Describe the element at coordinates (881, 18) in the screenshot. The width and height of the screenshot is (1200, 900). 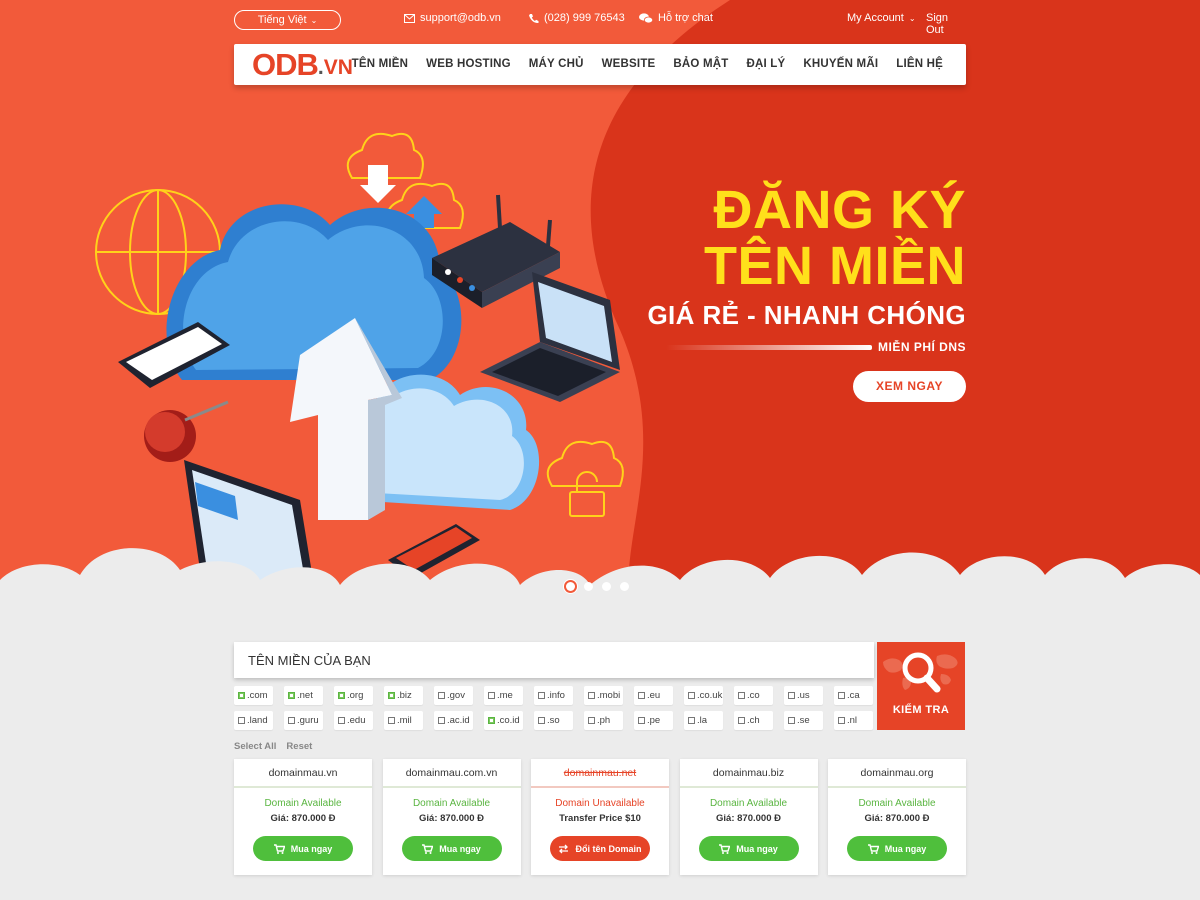
I see `my-account-menu: My Account ⌄` at that location.